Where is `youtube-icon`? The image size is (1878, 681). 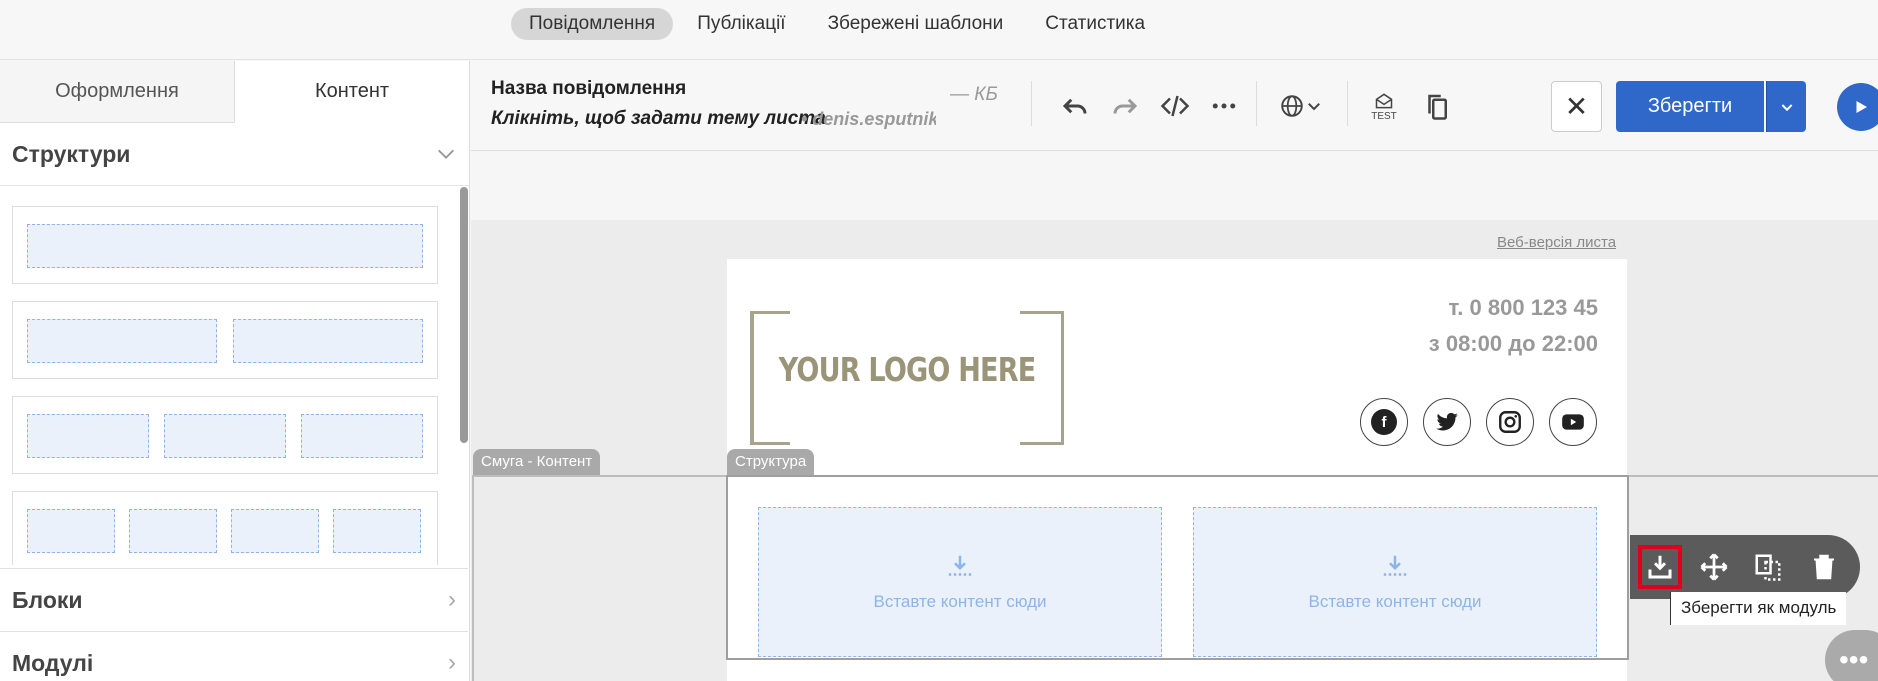
youtube-icon is located at coordinates (1573, 422).